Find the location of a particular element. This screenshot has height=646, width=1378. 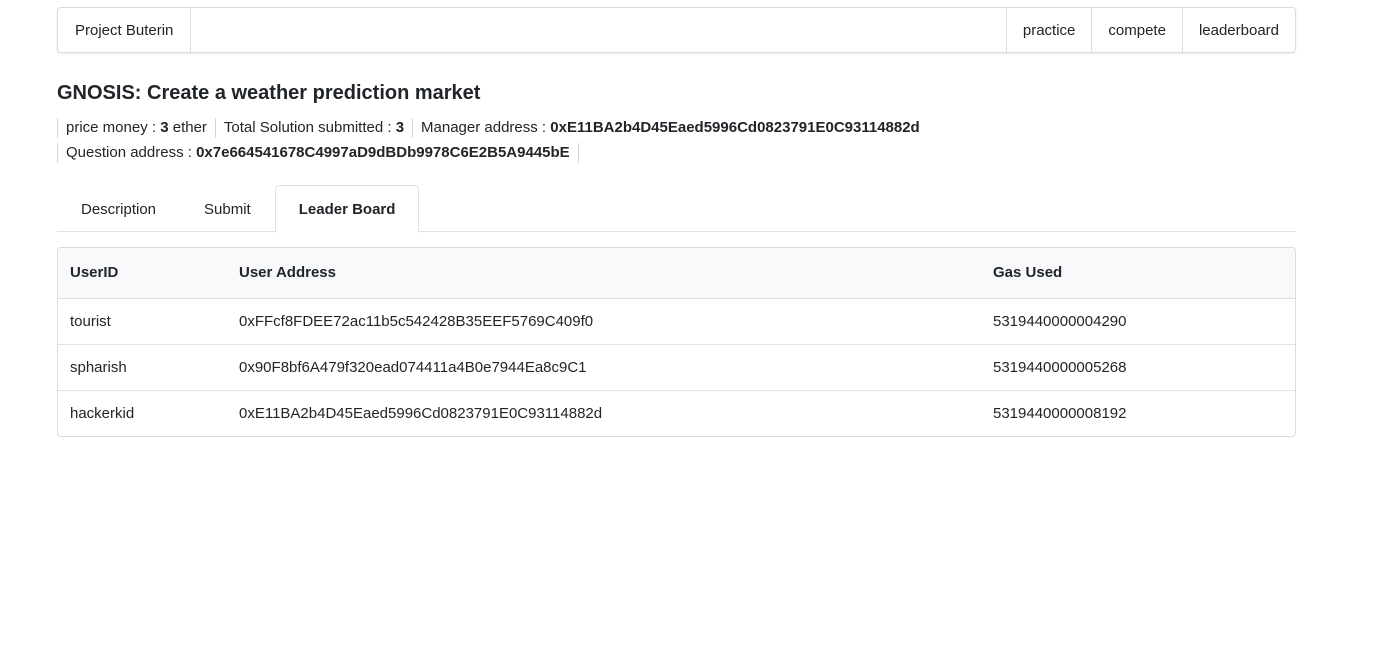

table-header-row: UserID User Address Gas Used is located at coordinates (676, 273).